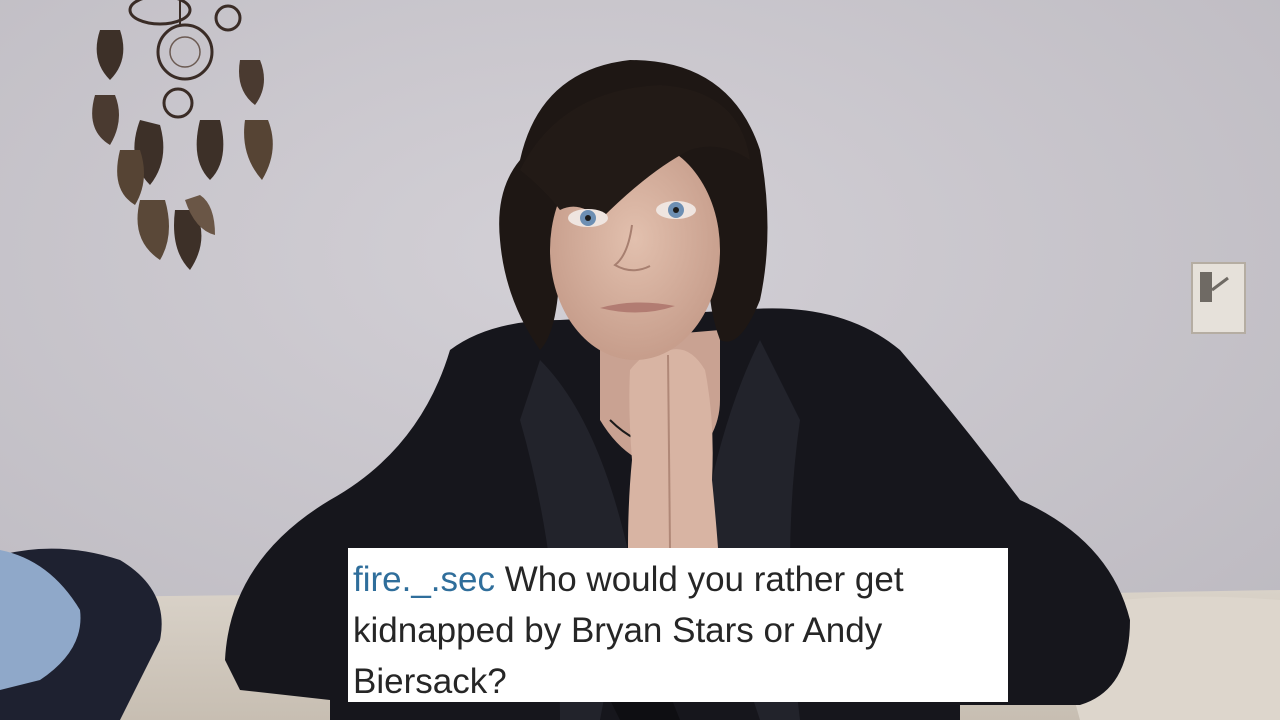 The image size is (1280, 720). I want to click on light-switch, so click(1218, 298).